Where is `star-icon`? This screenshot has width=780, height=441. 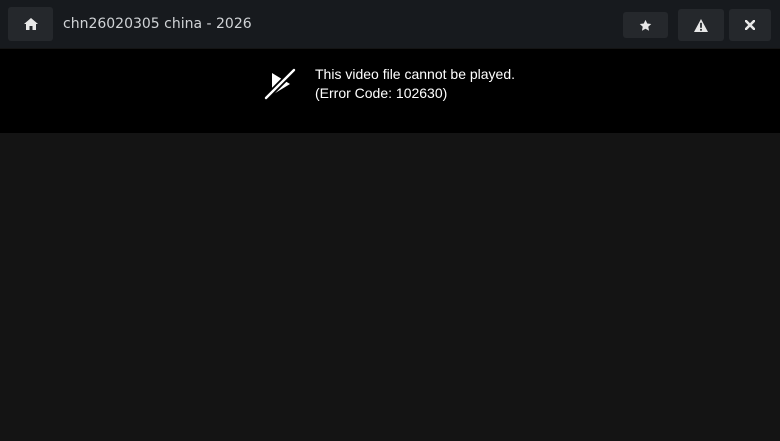 star-icon is located at coordinates (645, 25).